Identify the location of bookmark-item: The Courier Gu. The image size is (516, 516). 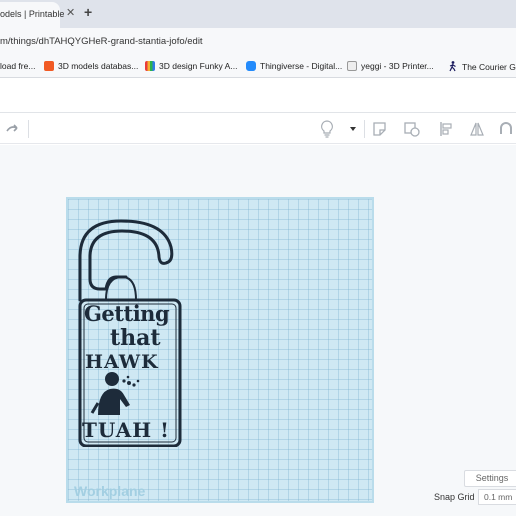
(482, 66).